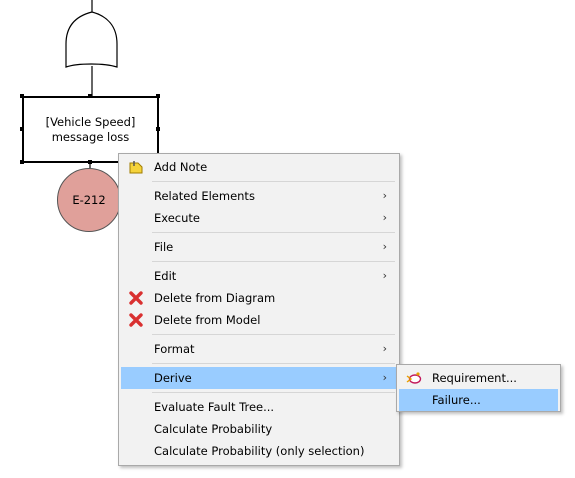  I want to click on node-label-line1: [Vehicle Speed], so click(90, 121).